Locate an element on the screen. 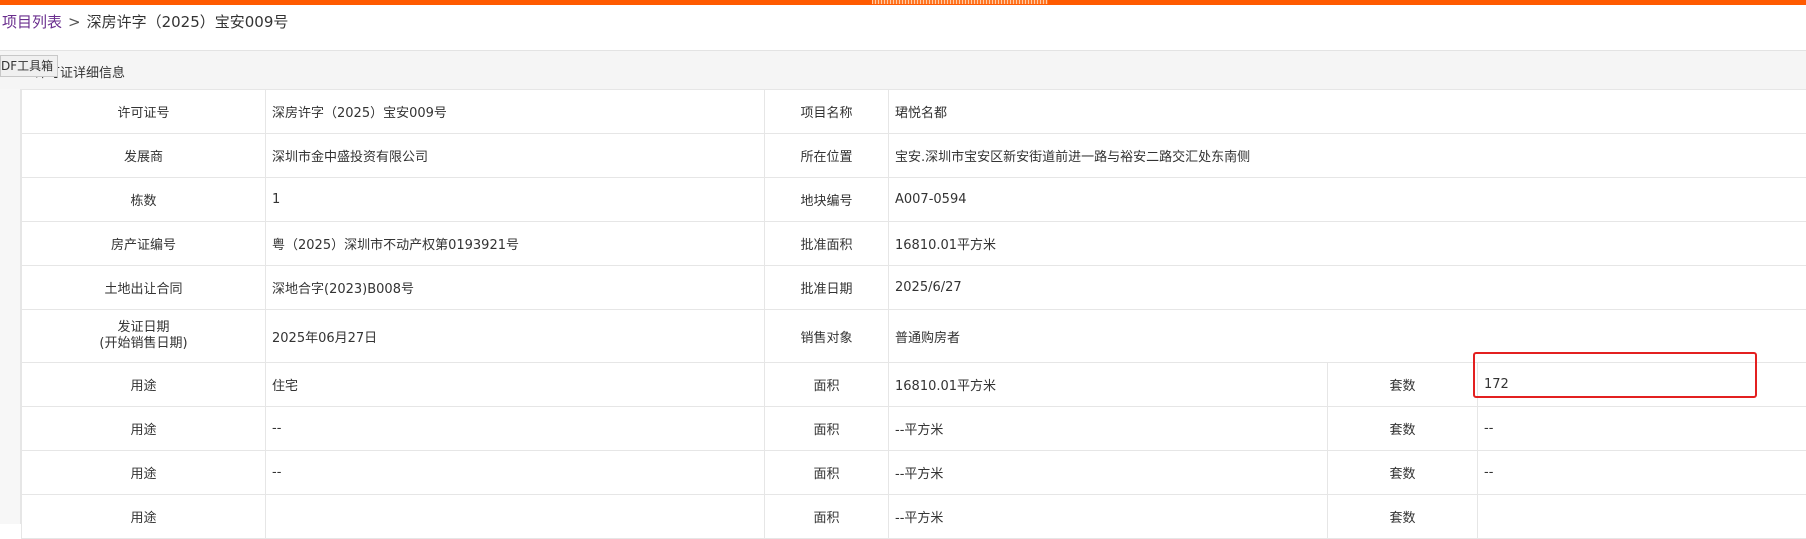 The image size is (1806, 539). developer-value: 深圳市金中盛投资有限公司 is located at coordinates (515, 156).